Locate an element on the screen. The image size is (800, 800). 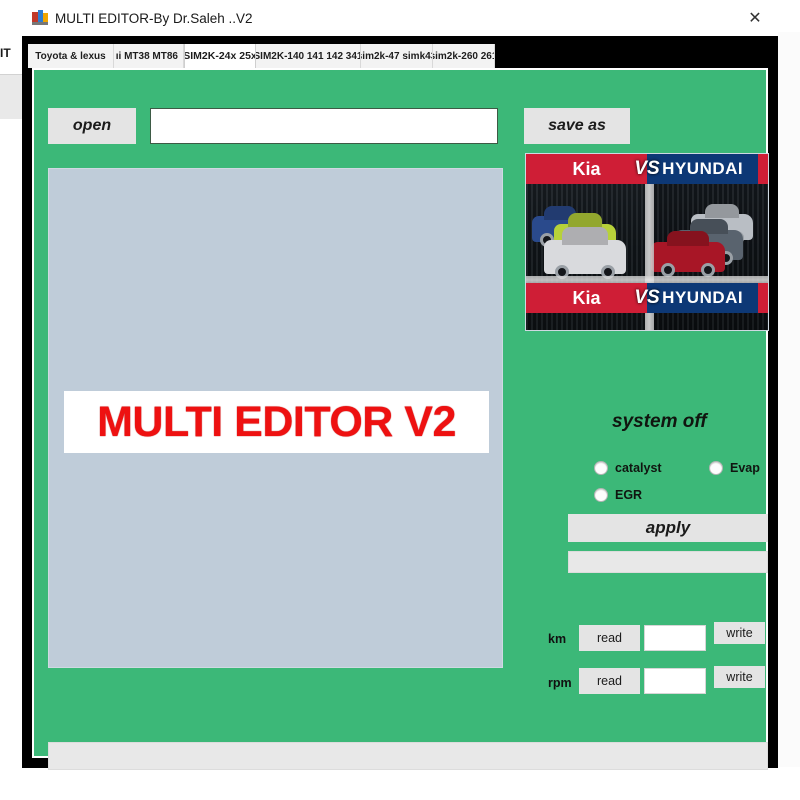
radio-catalyst: catalyst is located at coordinates (628, 468).